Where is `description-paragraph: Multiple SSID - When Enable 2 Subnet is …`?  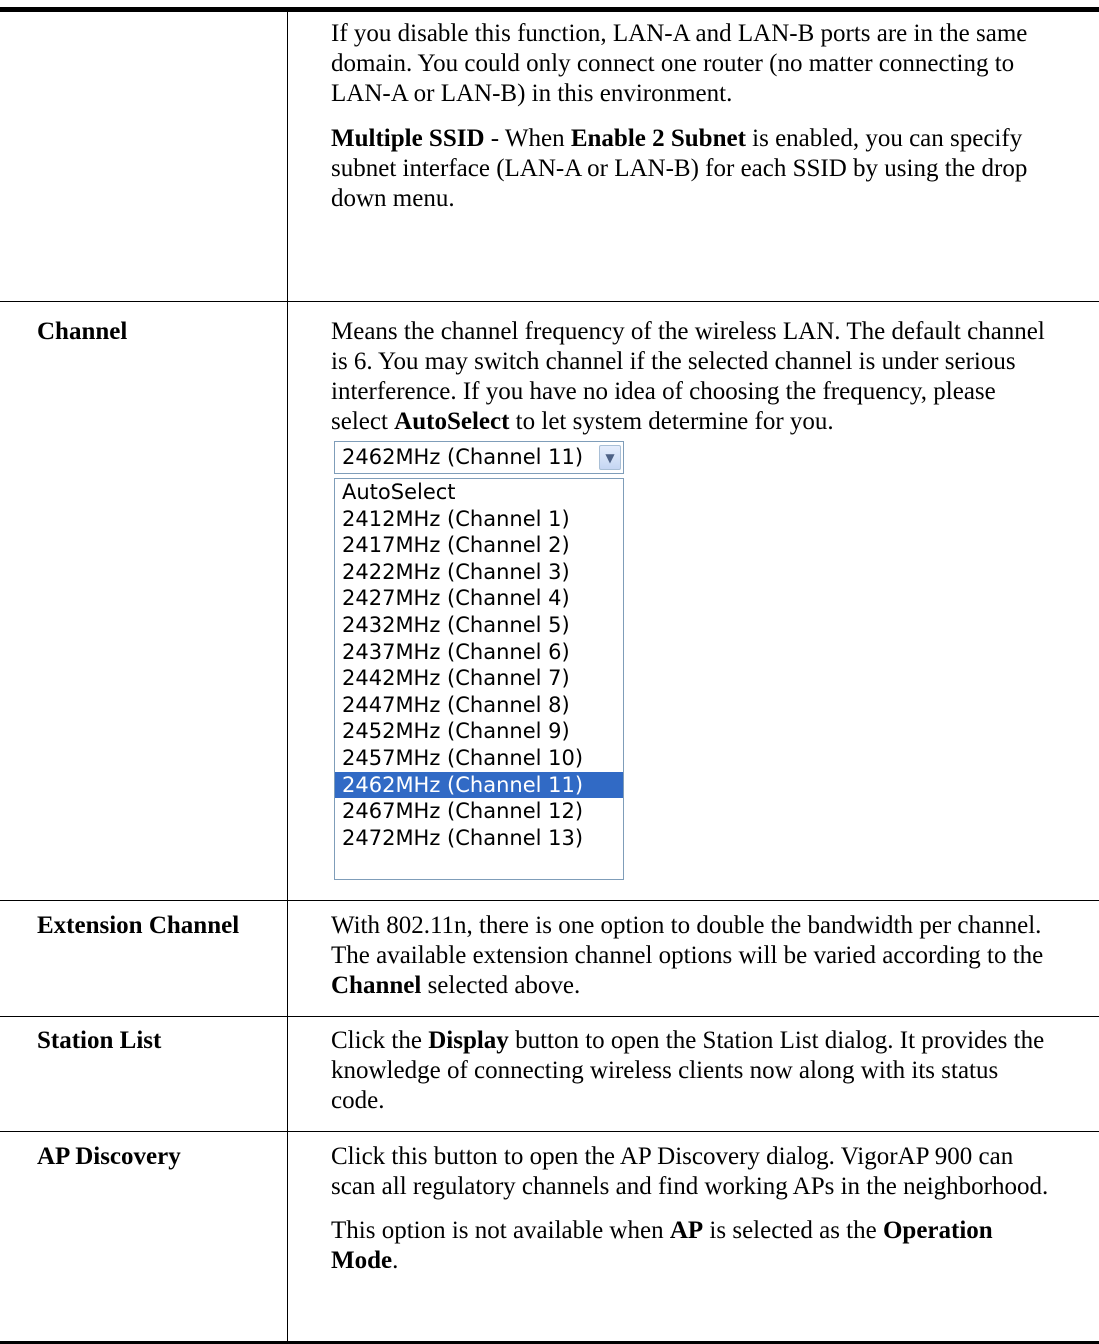
description-paragraph: Multiple SSID - When Enable 2 Subnet is … is located at coordinates (691, 169).